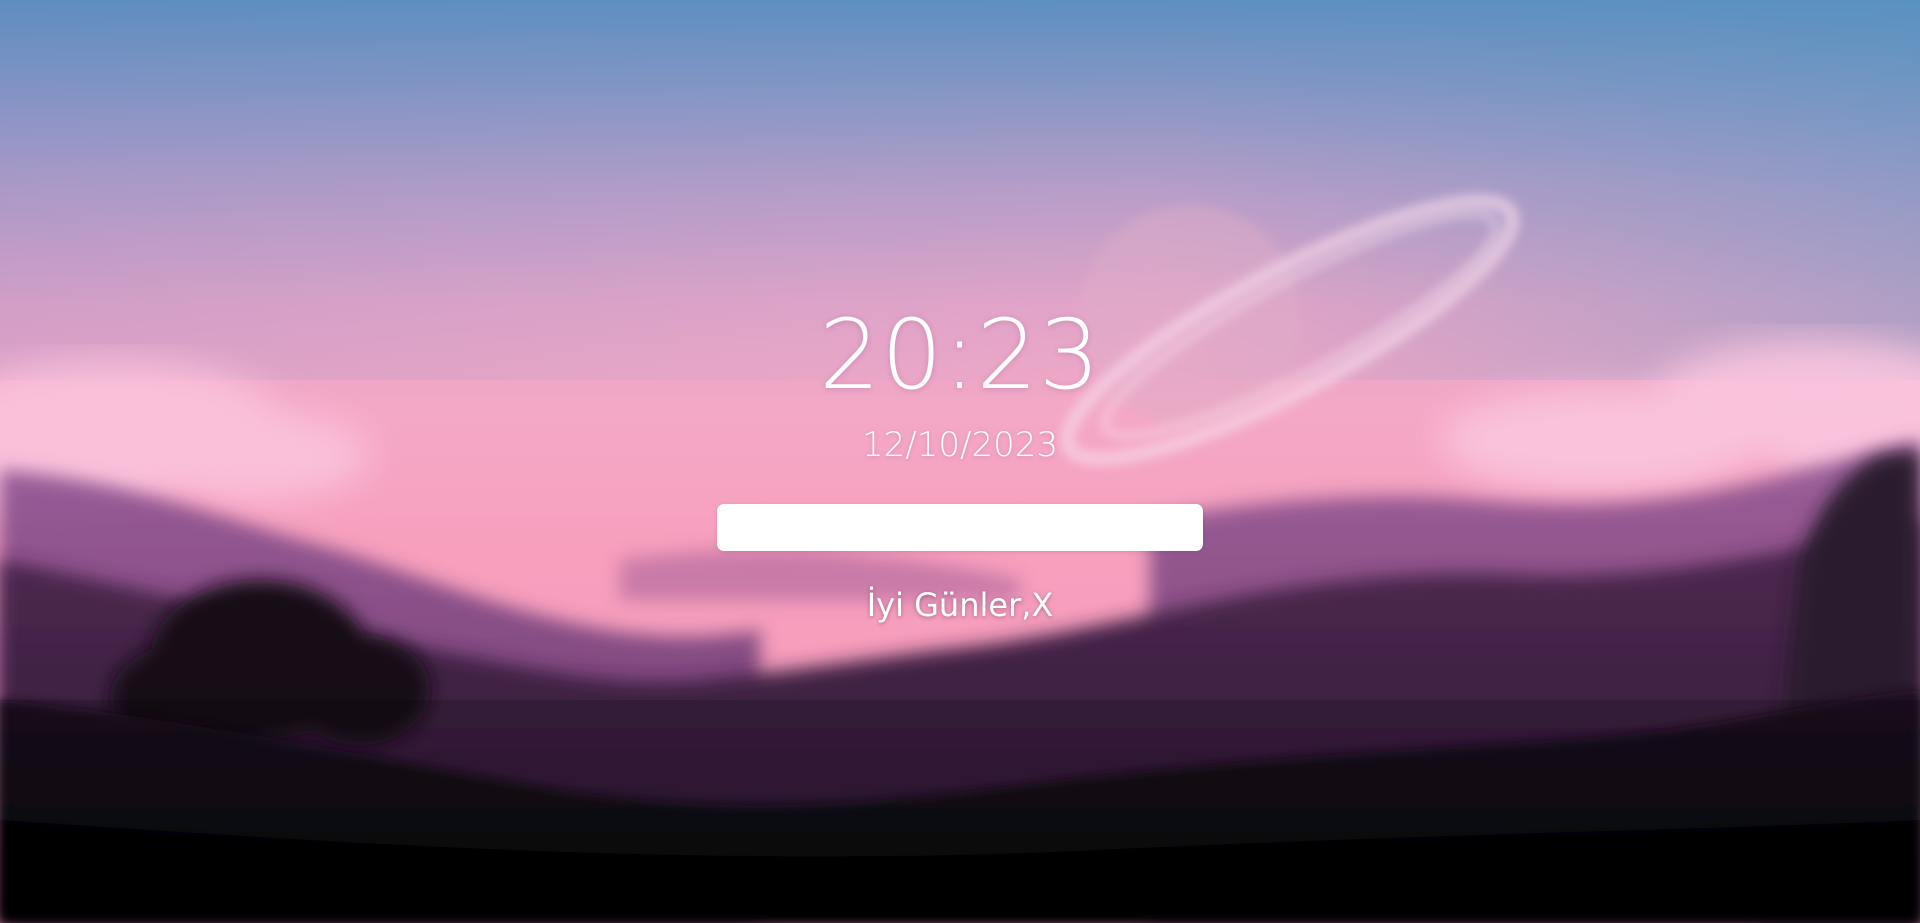 This screenshot has height=923, width=1920. What do you see at coordinates (960, 355) in the screenshot?
I see `clock-time: 20:23` at bounding box center [960, 355].